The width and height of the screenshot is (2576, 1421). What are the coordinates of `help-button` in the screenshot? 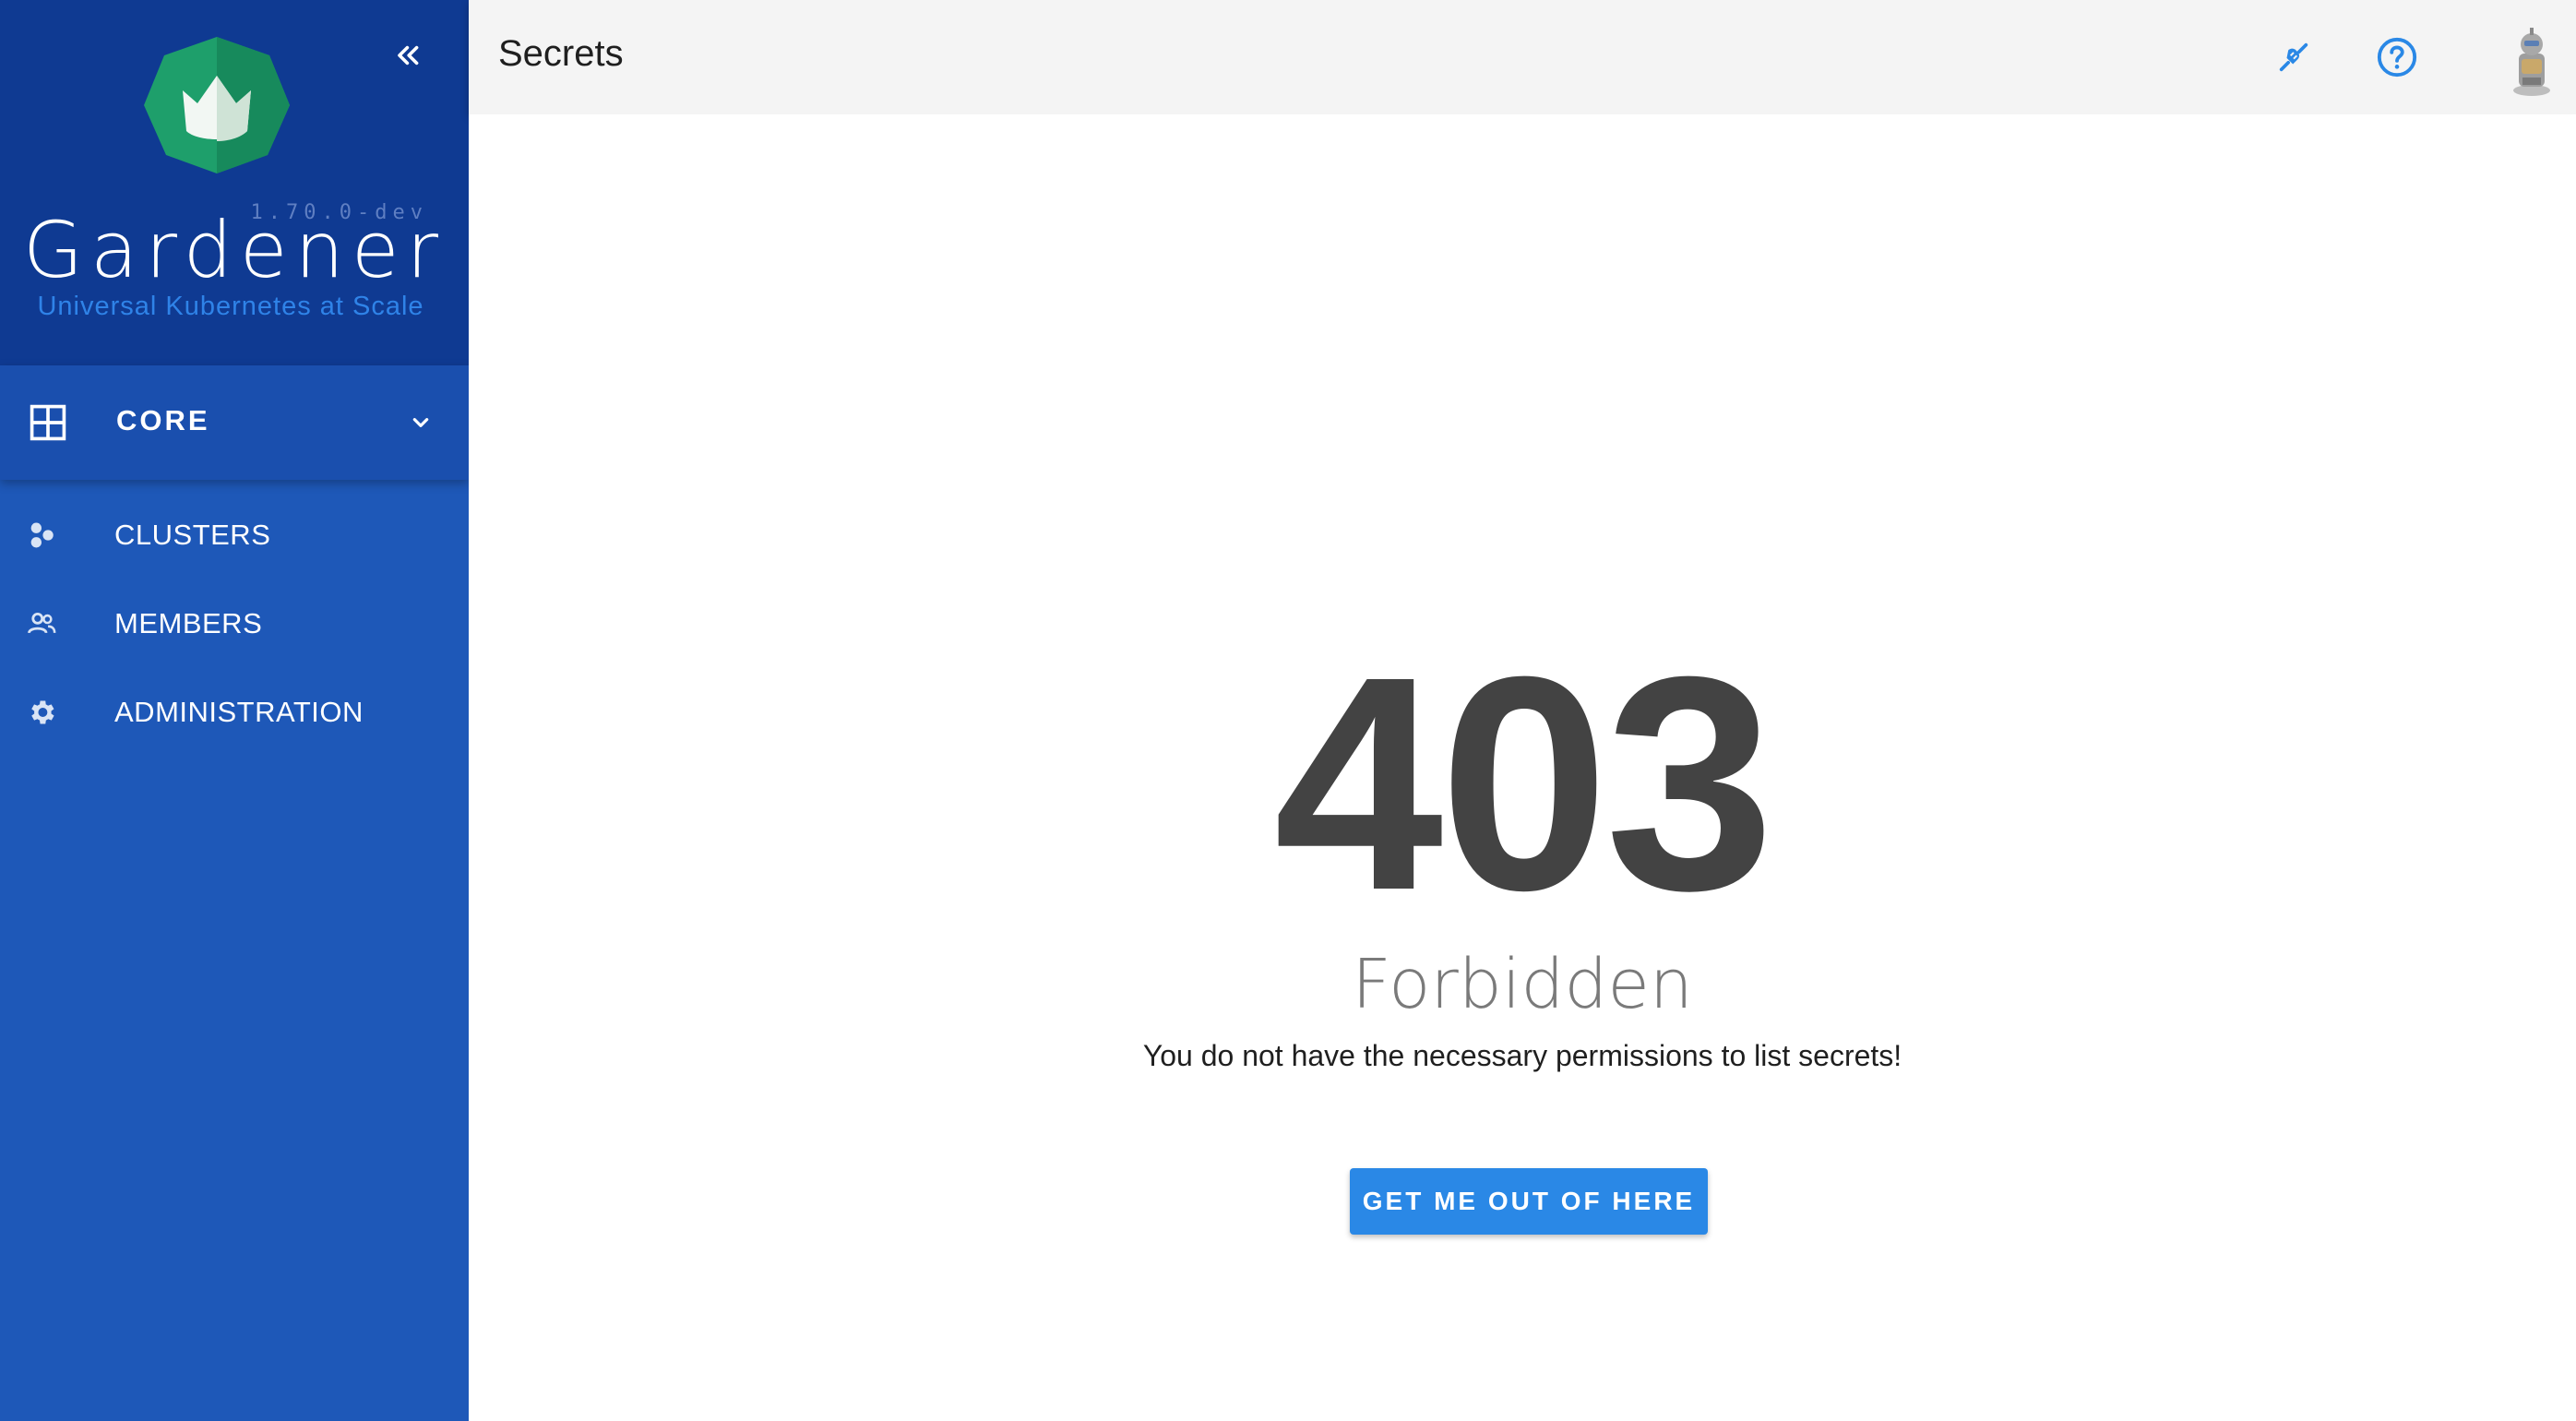 It's located at (2397, 57).